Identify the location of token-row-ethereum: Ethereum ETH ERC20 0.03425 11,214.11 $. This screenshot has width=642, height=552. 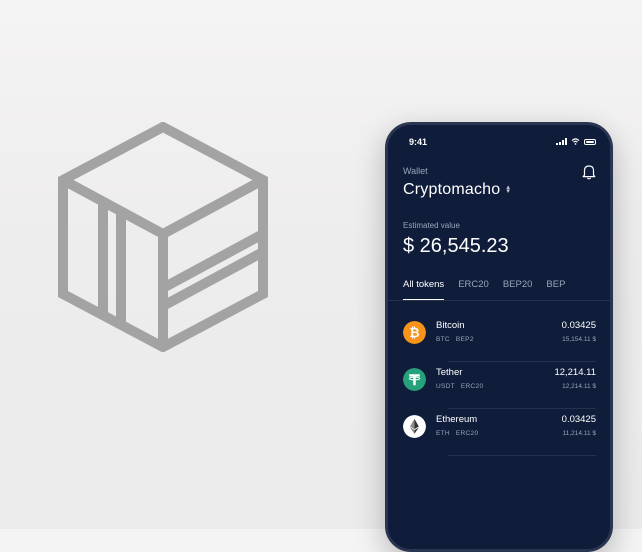
(499, 432).